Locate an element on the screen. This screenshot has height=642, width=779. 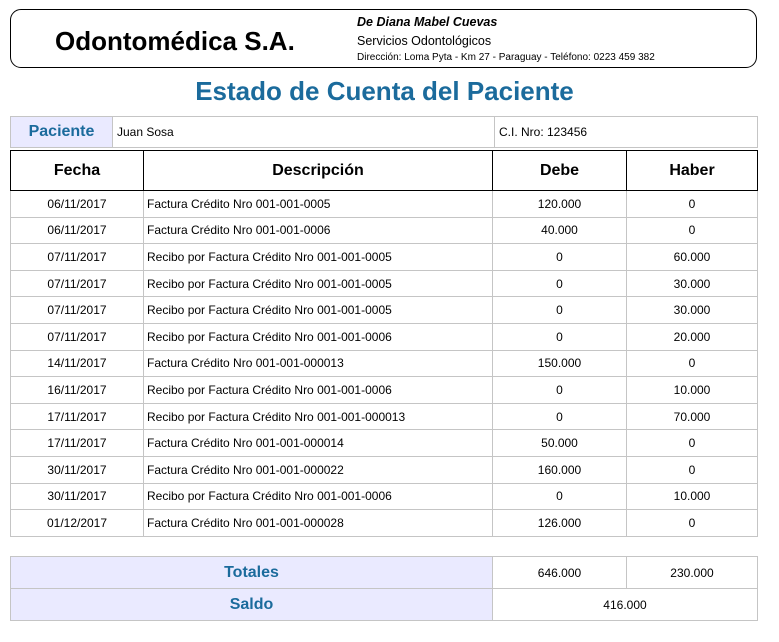
cell-debe: 40.000 is located at coordinates (559, 230).